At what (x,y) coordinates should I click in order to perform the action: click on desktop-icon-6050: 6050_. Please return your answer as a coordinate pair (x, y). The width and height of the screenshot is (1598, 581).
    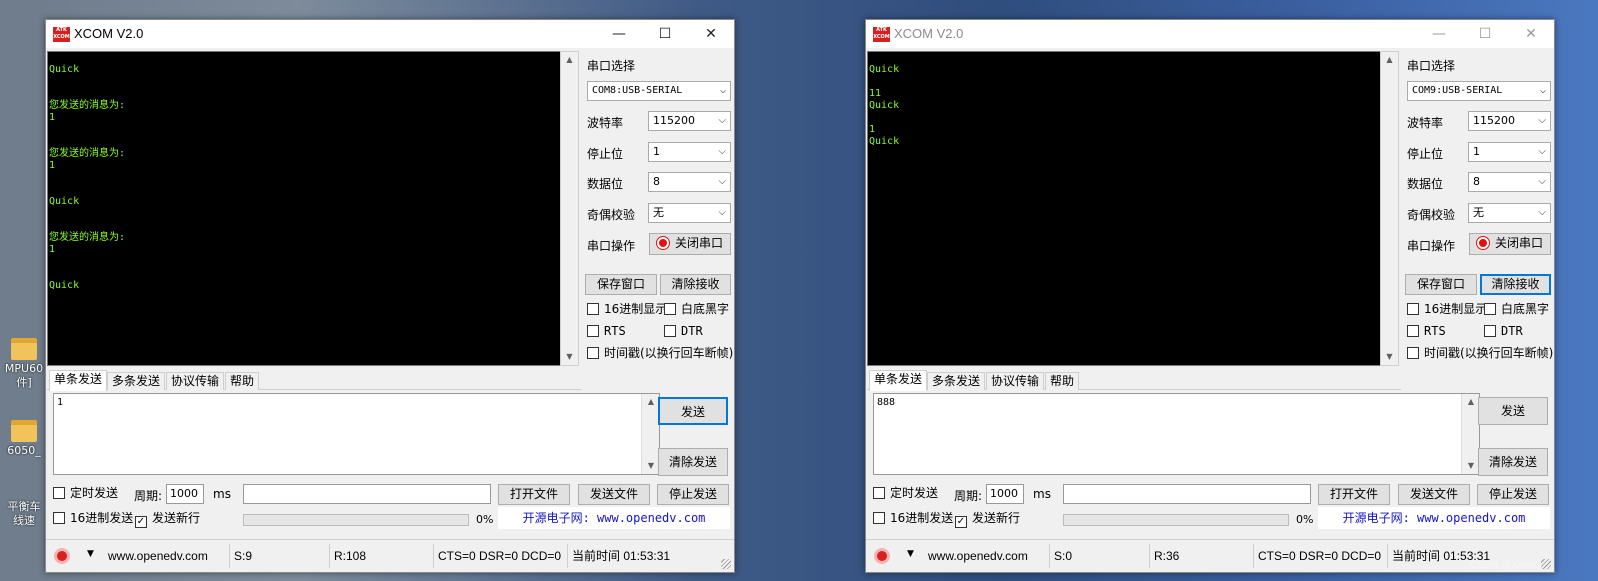
    Looking at the image, I should click on (24, 439).